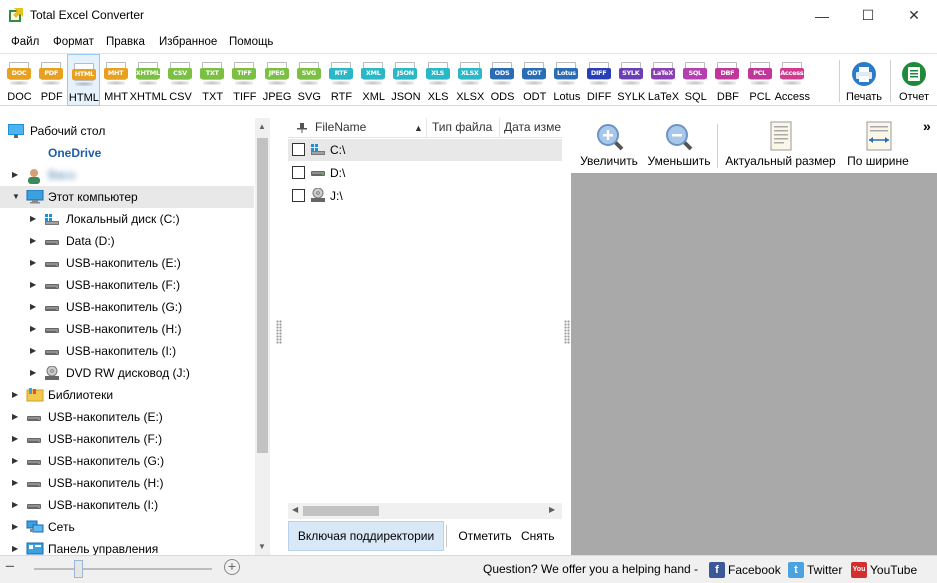 This screenshot has height=583, width=937. What do you see at coordinates (127, 546) in the screenshot?
I see `tree-item: ▶ Панель управления` at bounding box center [127, 546].